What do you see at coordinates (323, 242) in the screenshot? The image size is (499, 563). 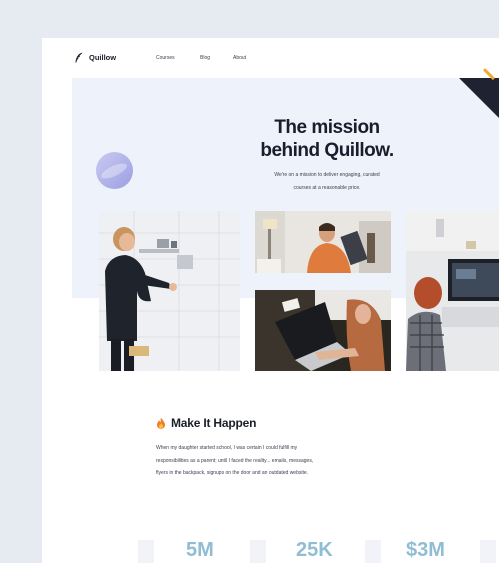 I see `photo-man-with-laptop` at bounding box center [323, 242].